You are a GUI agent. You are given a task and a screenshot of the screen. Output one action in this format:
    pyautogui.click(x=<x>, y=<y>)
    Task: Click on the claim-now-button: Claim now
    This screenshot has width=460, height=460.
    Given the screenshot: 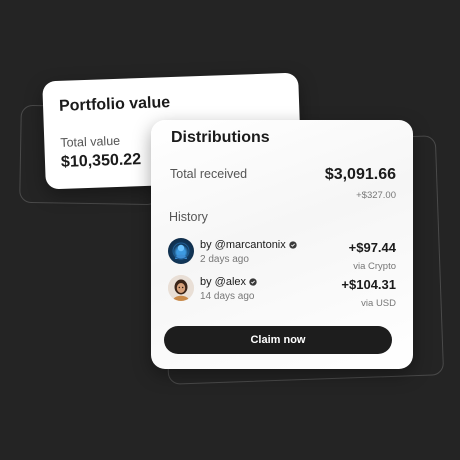 What is the action you would take?
    pyautogui.click(x=278, y=340)
    